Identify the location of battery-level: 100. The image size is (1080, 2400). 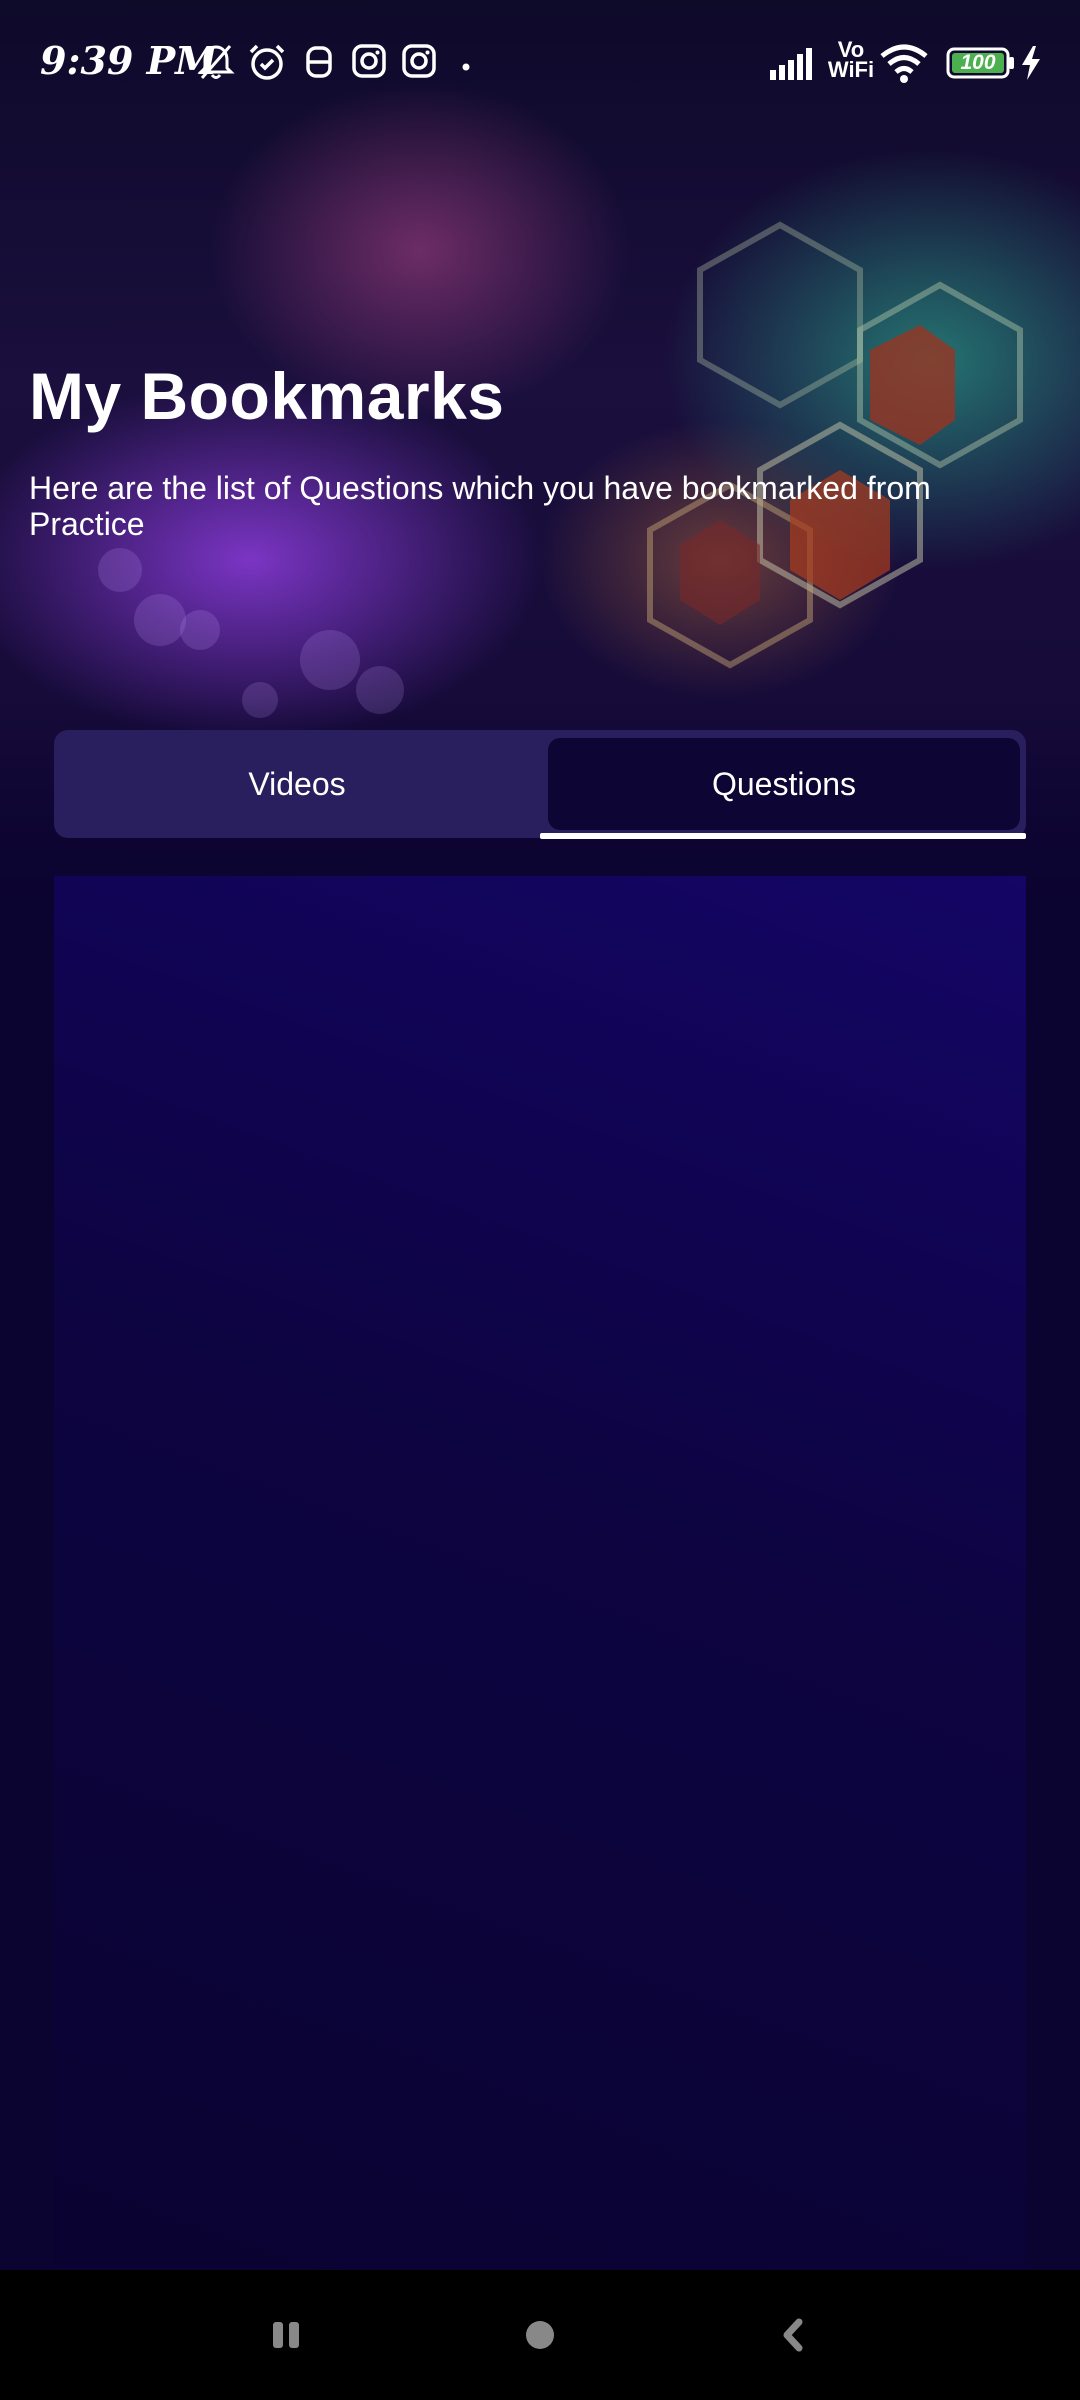
(978, 62).